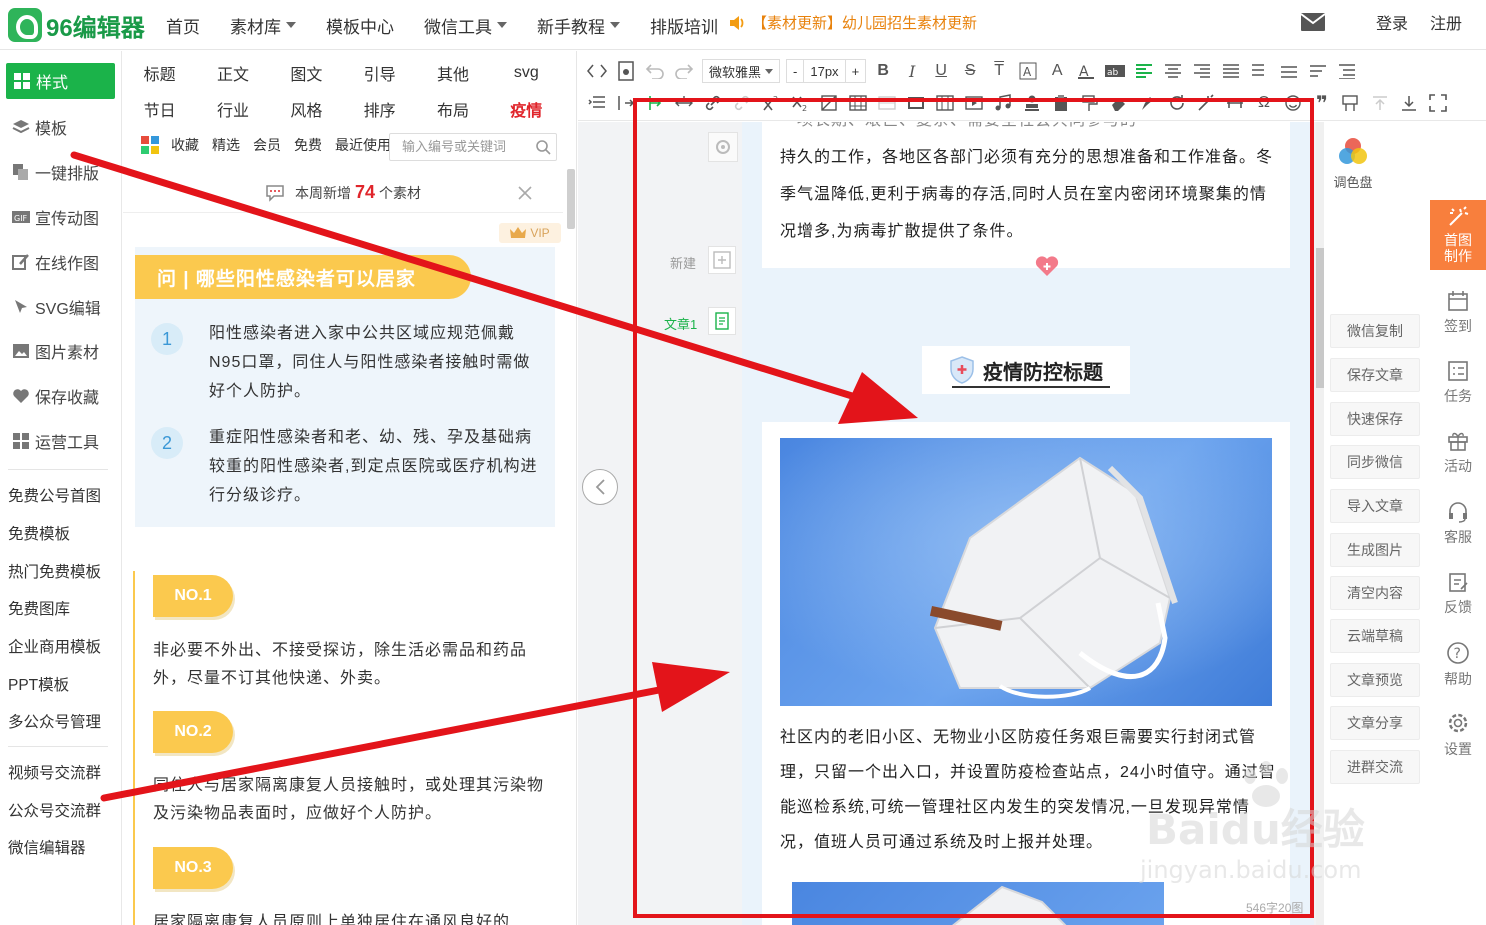  What do you see at coordinates (1458, 594) in the screenshot?
I see `rail-feedback: 反馈` at bounding box center [1458, 594].